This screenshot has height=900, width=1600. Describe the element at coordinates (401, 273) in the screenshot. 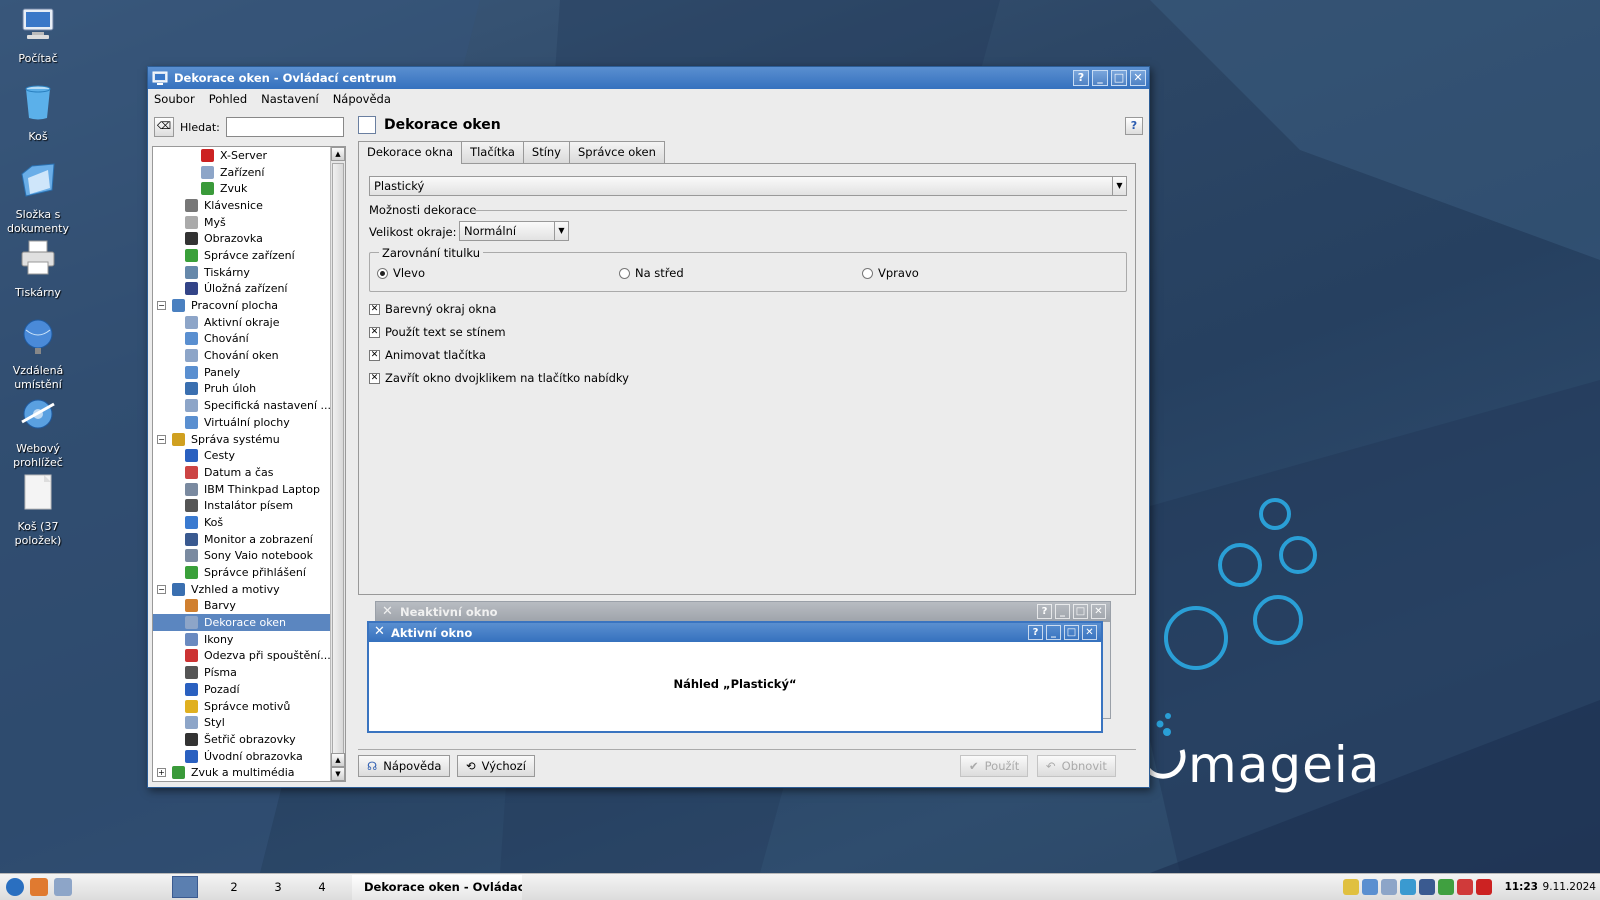

I see `align-left-radio: Vlevo` at that location.